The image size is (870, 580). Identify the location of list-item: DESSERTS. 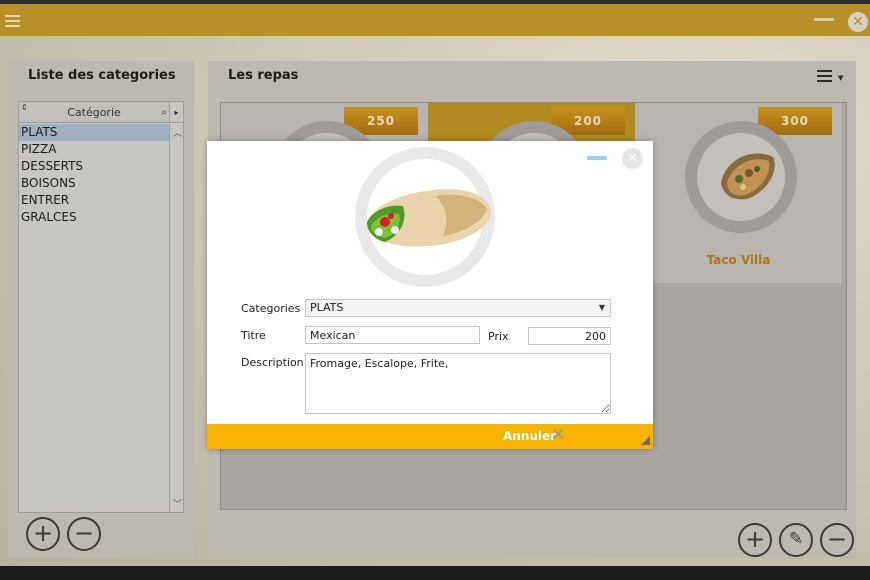
(94, 166).